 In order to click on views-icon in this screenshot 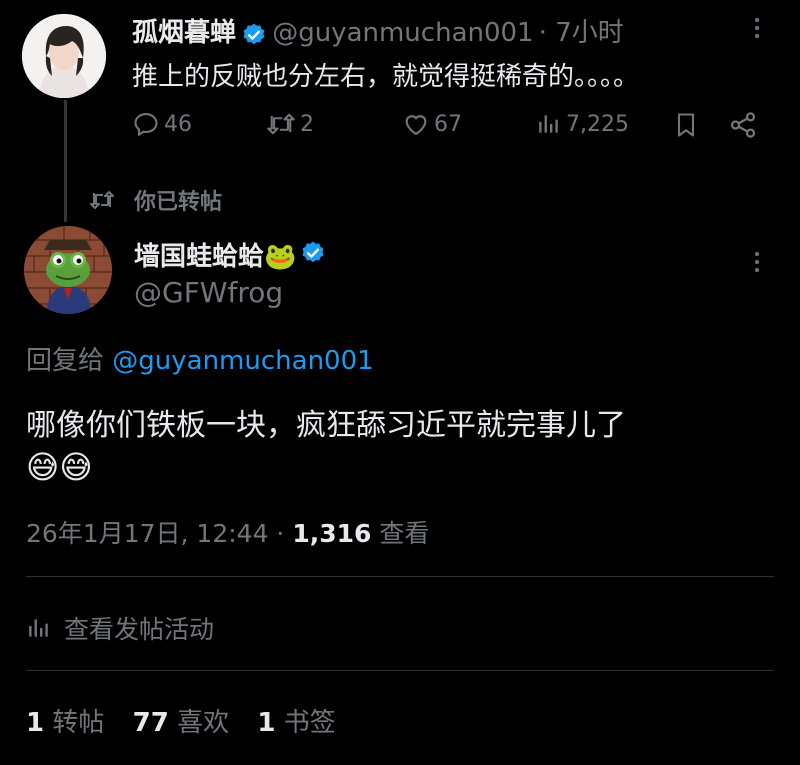, I will do `click(548, 124)`.